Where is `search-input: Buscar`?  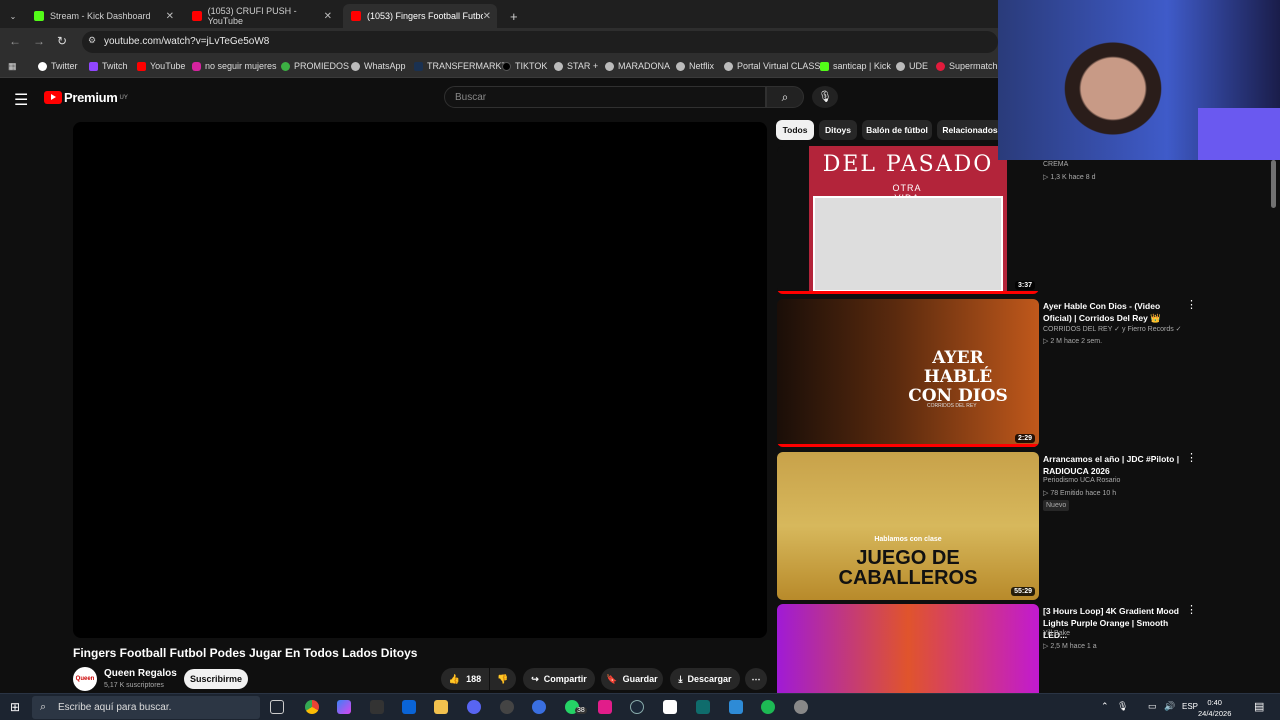
search-input: Buscar is located at coordinates (605, 97).